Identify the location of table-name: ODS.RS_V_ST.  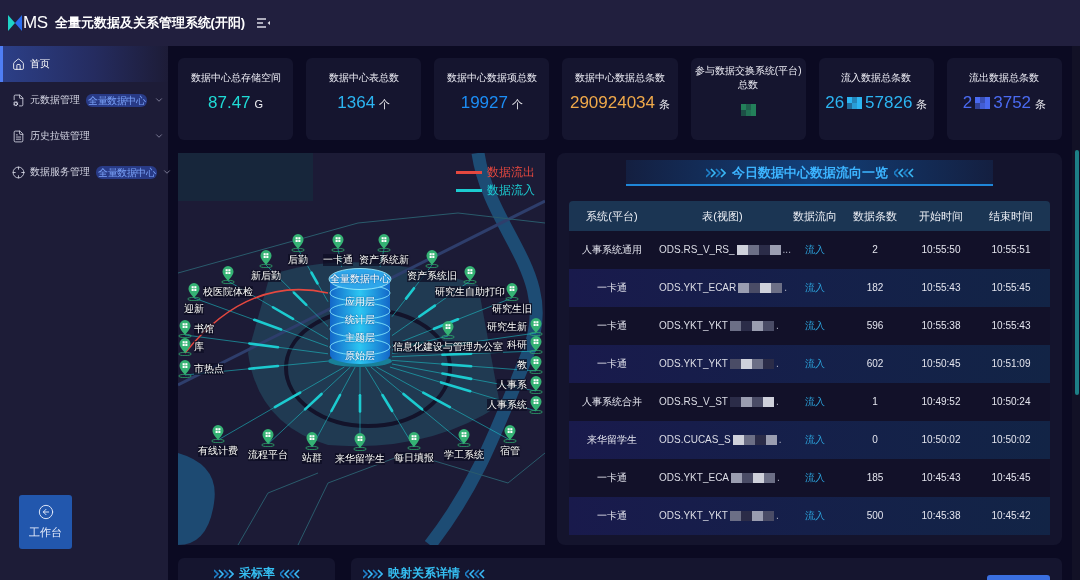
(693, 402).